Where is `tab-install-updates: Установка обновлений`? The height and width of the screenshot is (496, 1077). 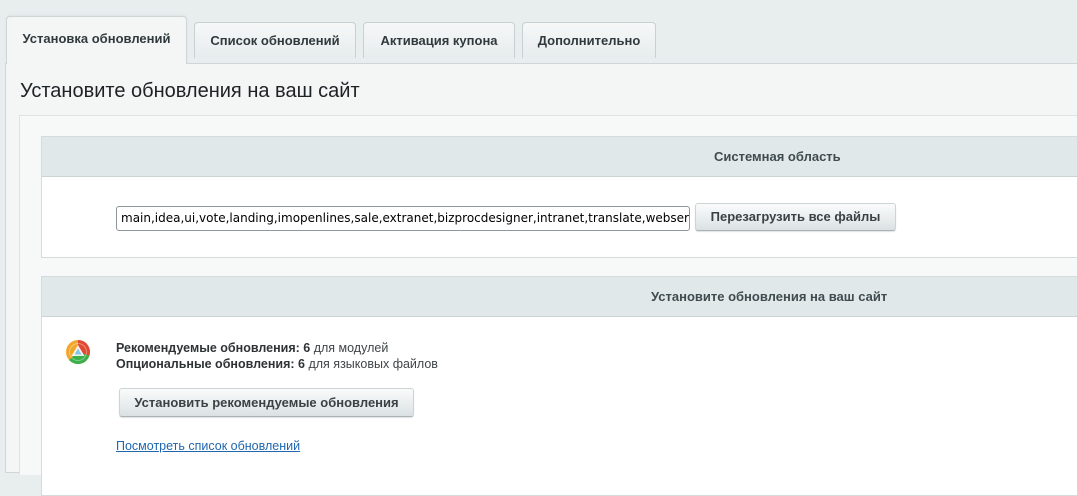
tab-install-updates: Установка обновлений is located at coordinates (96, 40).